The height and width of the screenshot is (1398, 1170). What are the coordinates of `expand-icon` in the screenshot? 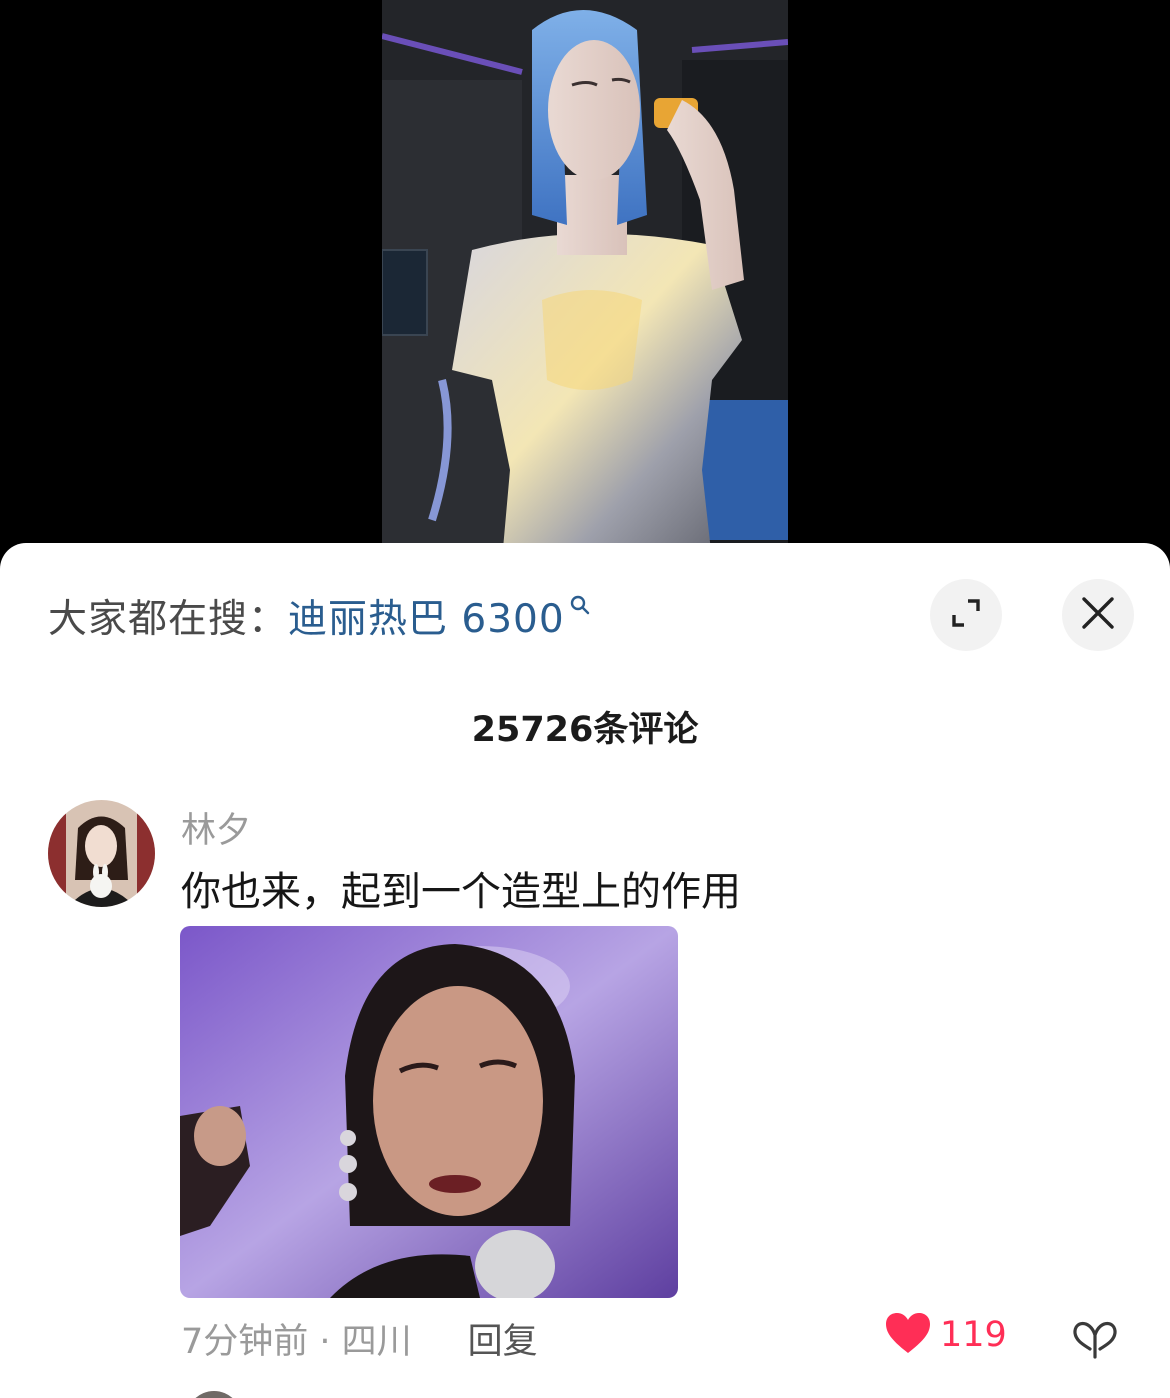 It's located at (966, 615).